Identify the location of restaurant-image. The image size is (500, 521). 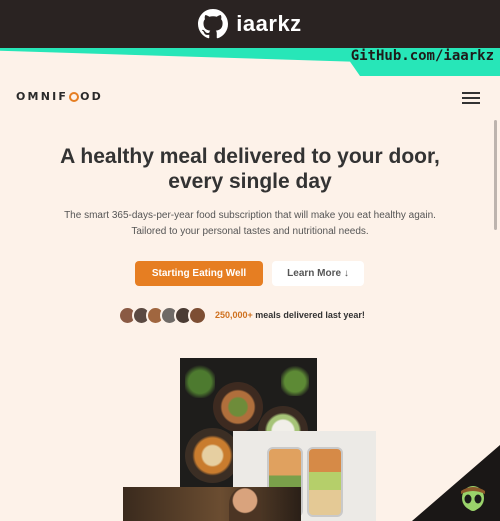
(212, 504).